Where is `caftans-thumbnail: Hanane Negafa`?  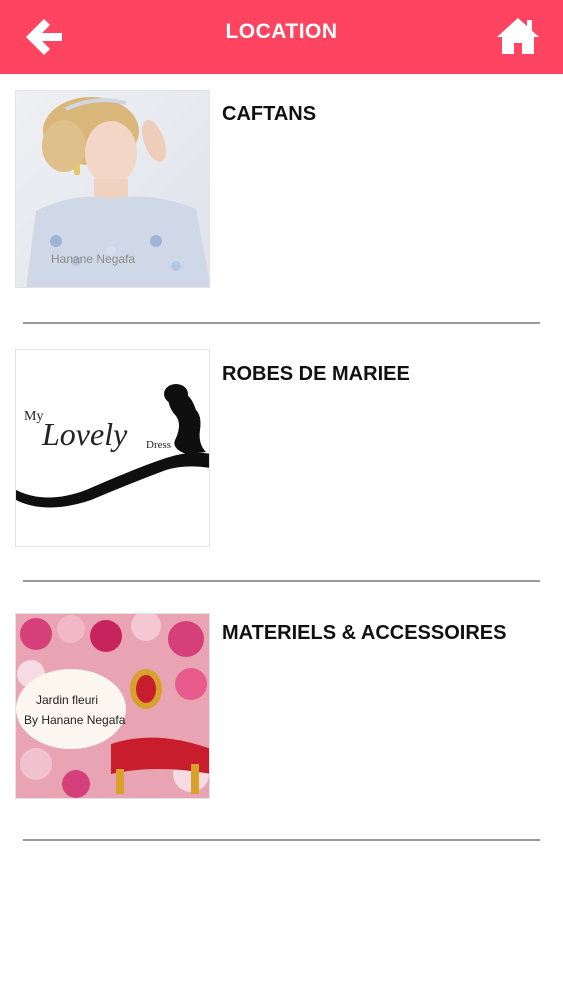 caftans-thumbnail: Hanane Negafa is located at coordinates (112, 189).